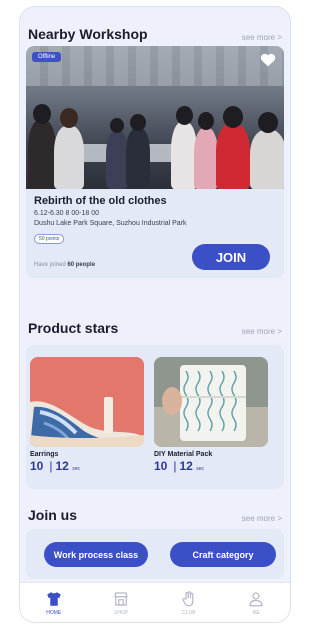  Describe the element at coordinates (211, 402) in the screenshot. I see `product-image-diy-pack` at that location.